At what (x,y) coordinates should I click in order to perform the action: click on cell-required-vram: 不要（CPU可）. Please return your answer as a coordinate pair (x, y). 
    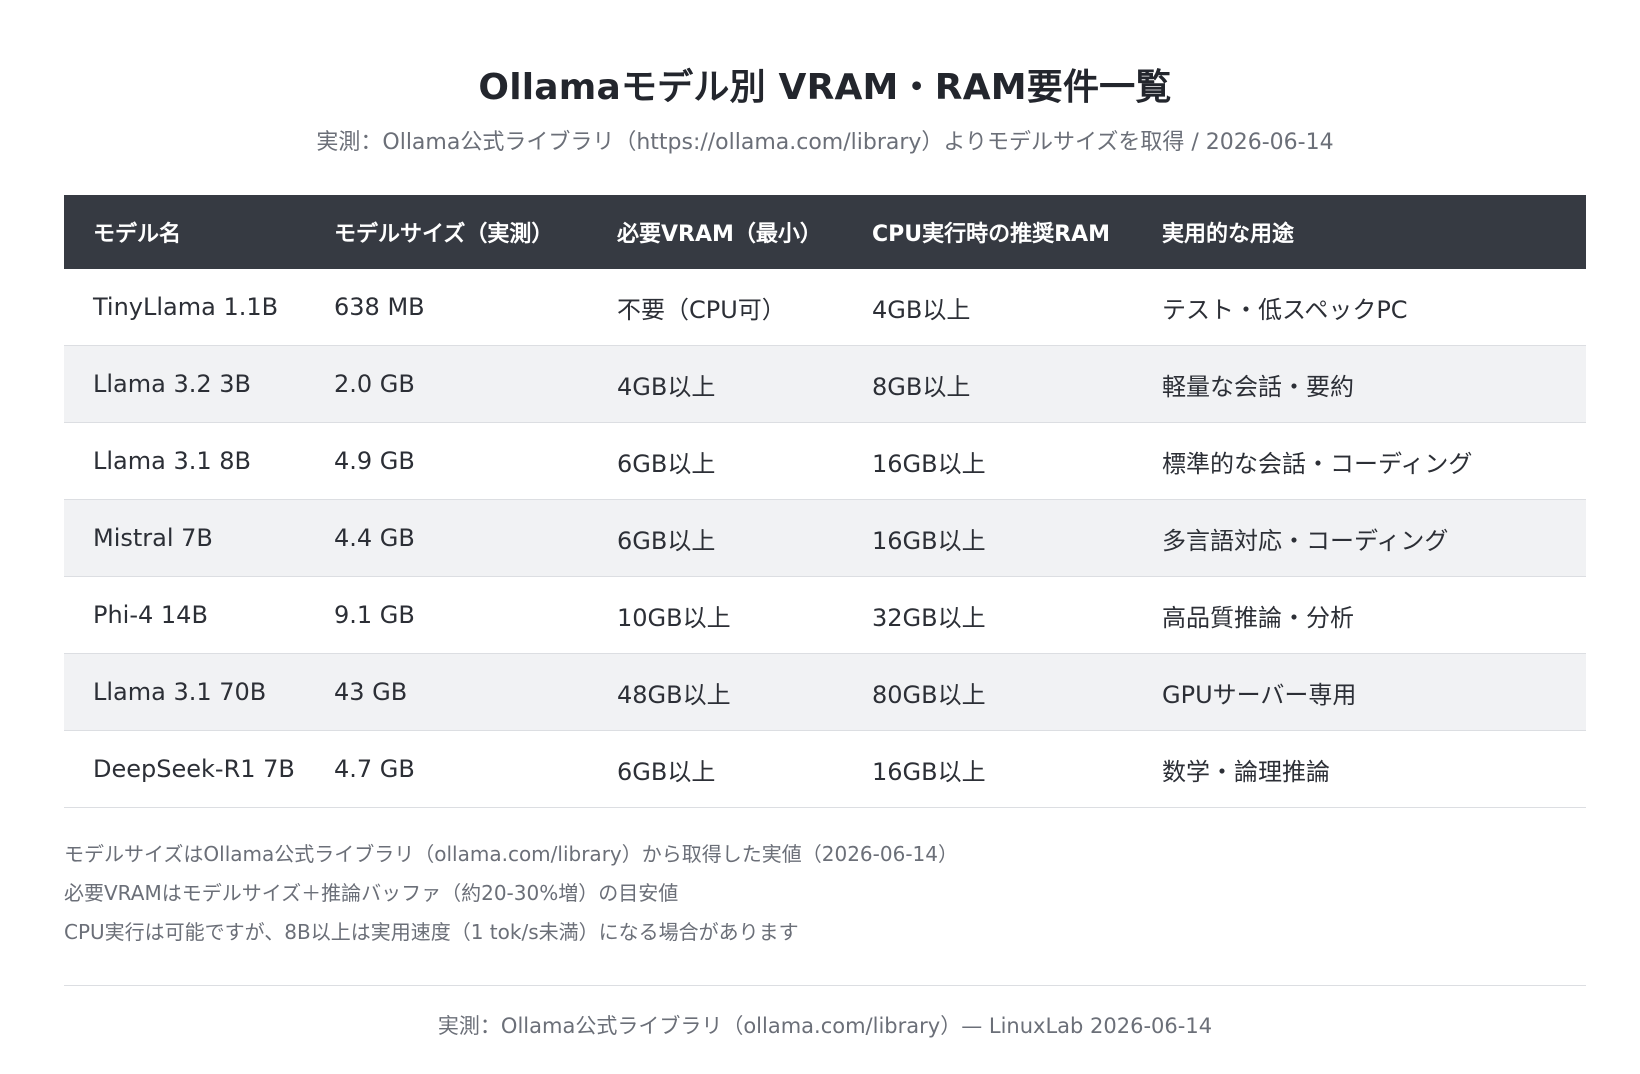
    Looking at the image, I should click on (715, 307).